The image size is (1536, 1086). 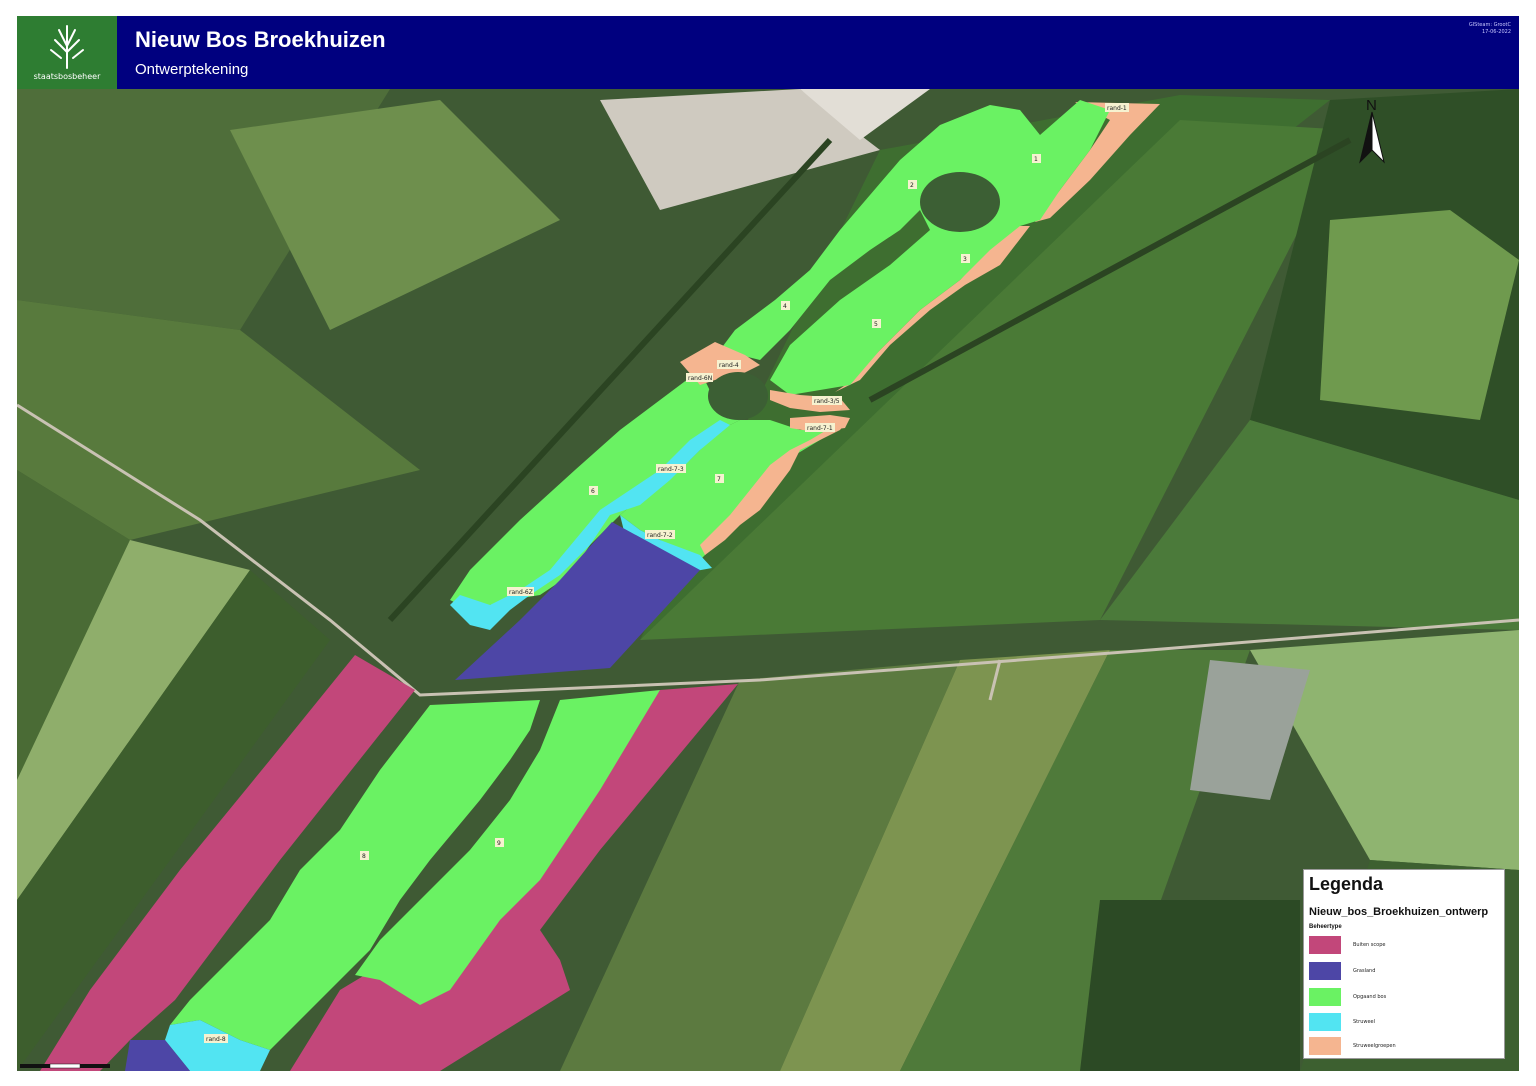 What do you see at coordinates (729, 365) in the screenshot?
I see `edge-label-rand-4: rand-4` at bounding box center [729, 365].